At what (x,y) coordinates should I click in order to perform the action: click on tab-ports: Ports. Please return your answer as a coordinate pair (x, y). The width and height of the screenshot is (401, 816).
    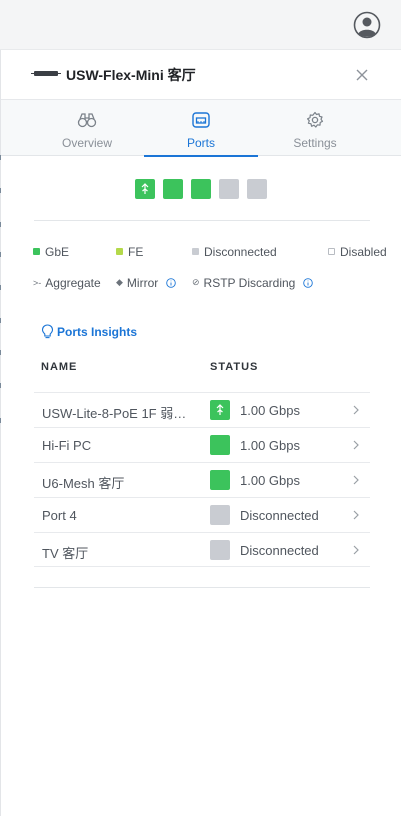
    Looking at the image, I should click on (201, 128).